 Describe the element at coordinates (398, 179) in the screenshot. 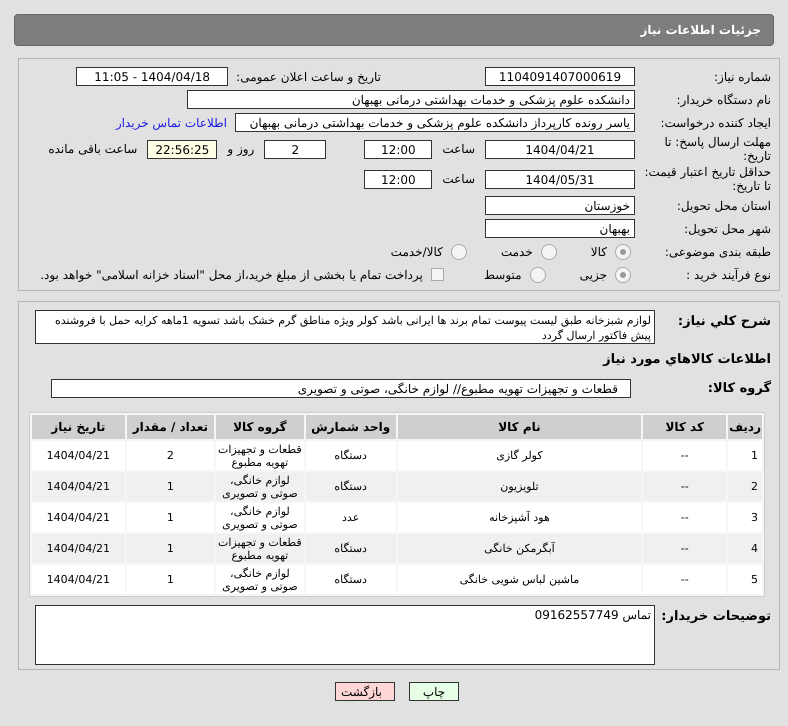

I see `validity-time-field: 12:00` at that location.